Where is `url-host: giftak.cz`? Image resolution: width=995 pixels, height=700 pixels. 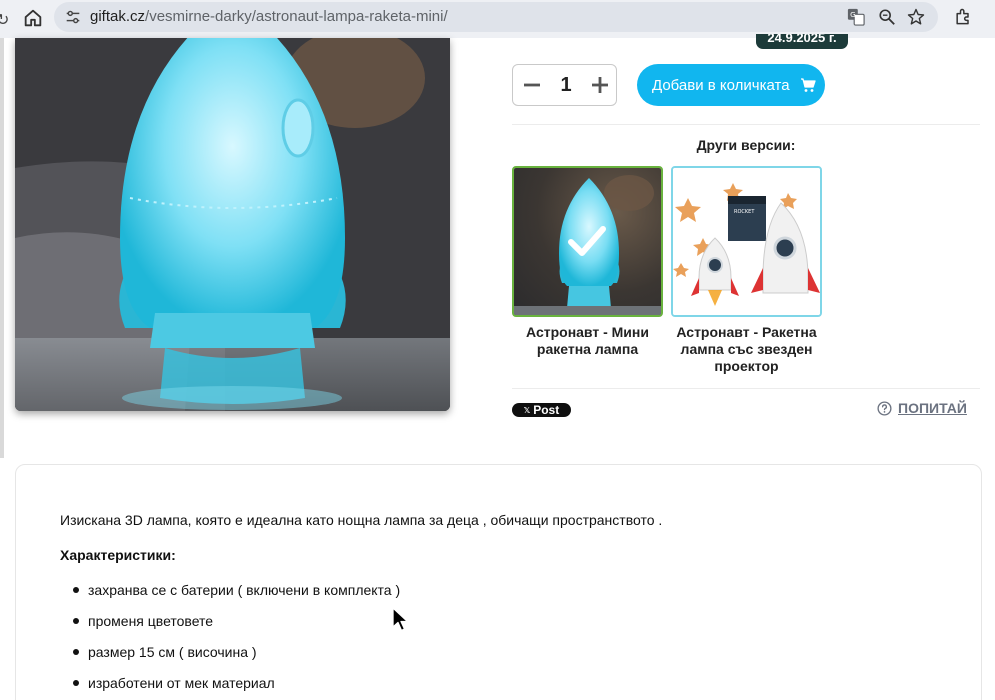
url-host: giftak.cz is located at coordinates (118, 16).